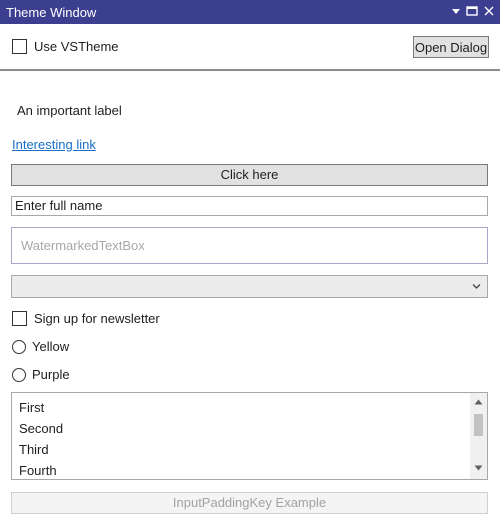  I want to click on list-item: Third, so click(34, 449).